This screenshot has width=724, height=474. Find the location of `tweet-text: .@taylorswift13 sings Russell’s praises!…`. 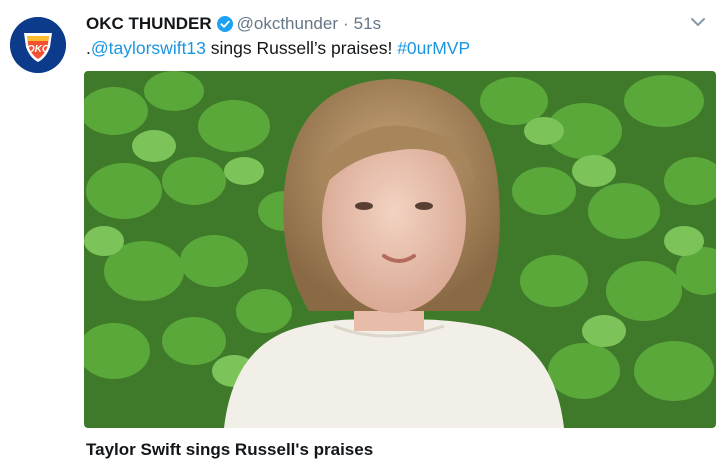

tweet-text: .@taylorswift13 sings Russell’s praises!… is located at coordinates (278, 48).